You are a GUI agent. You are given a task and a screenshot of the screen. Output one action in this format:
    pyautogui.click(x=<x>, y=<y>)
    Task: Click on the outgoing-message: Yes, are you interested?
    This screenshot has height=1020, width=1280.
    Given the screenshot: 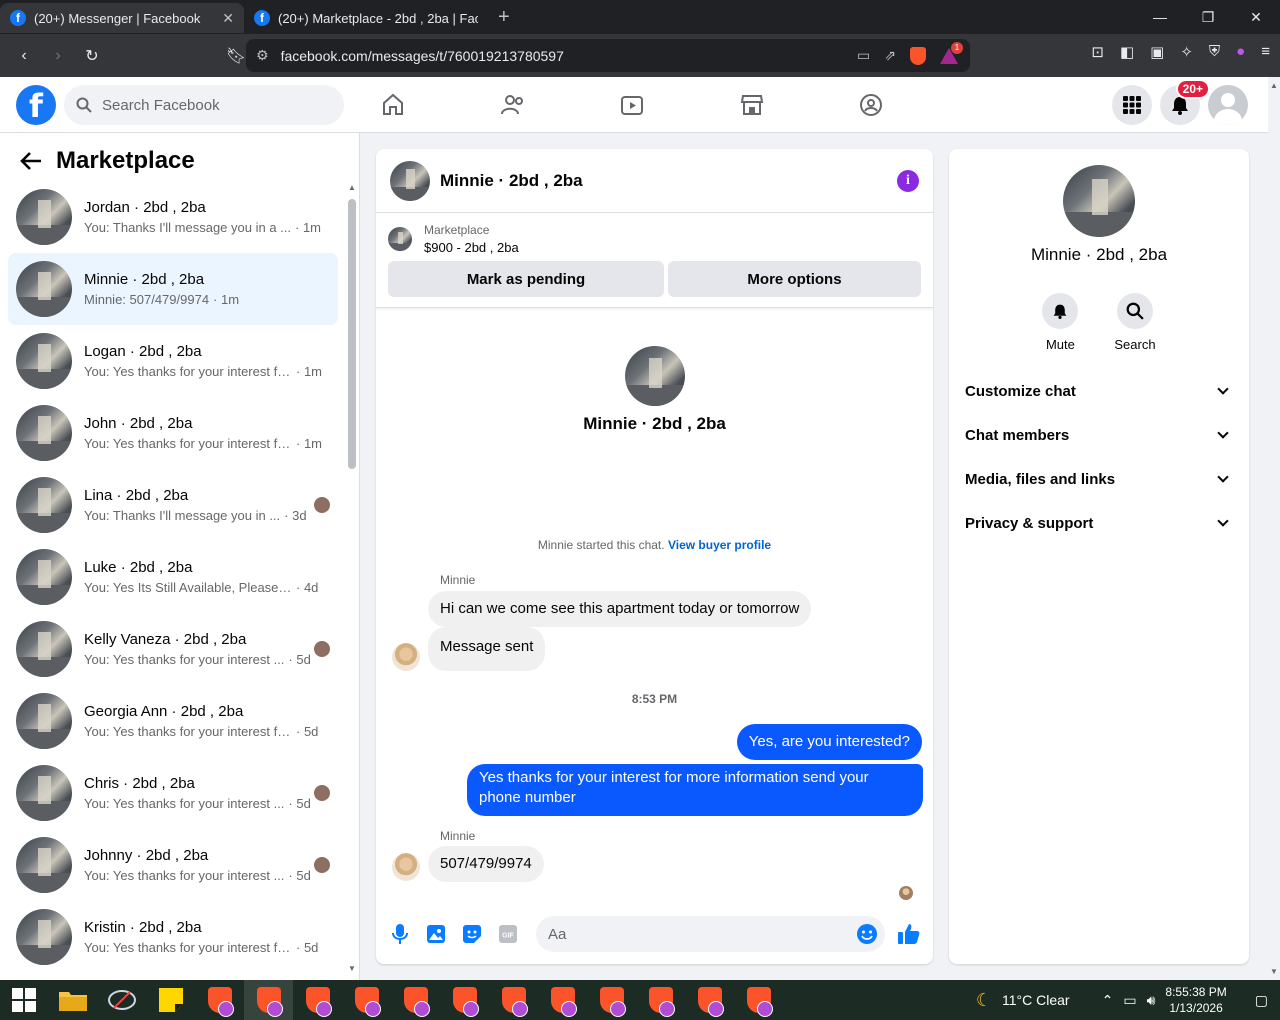 What is the action you would take?
    pyautogui.click(x=829, y=742)
    